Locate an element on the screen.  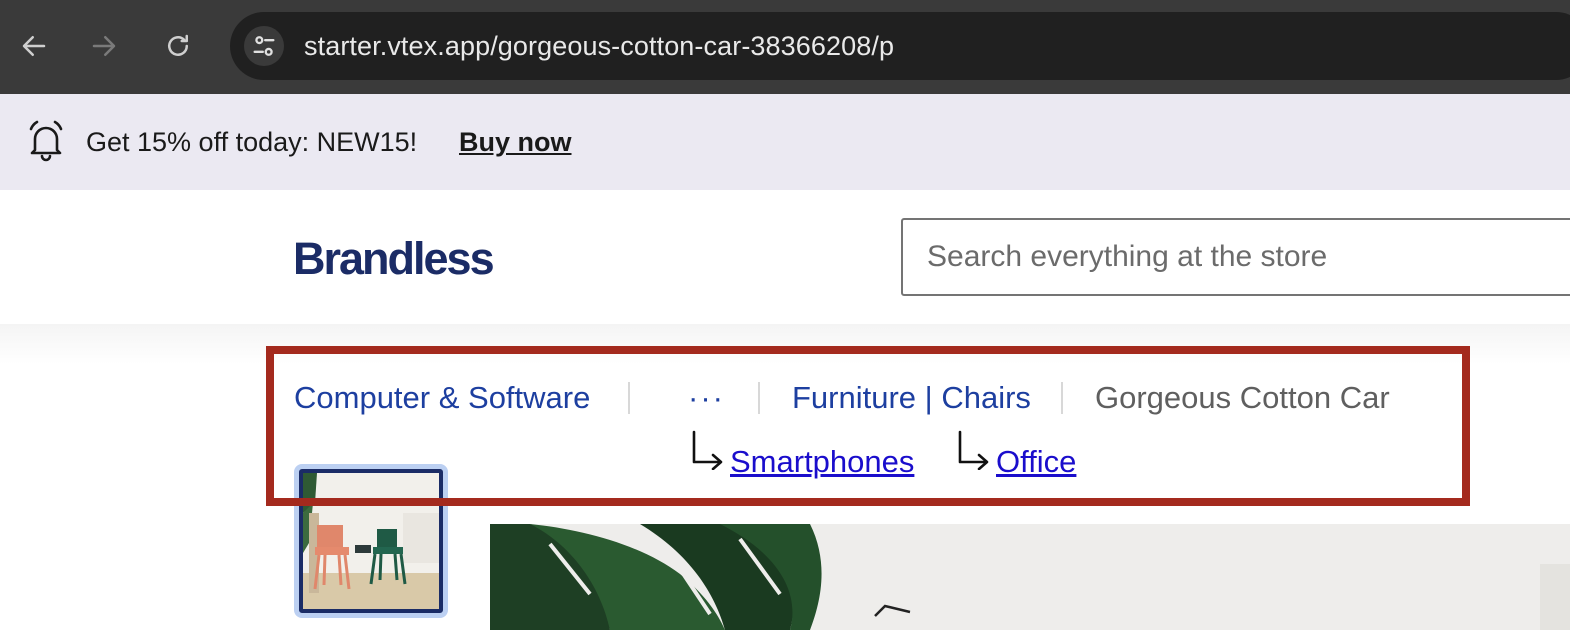
buy-now-link: Buy now is located at coordinates (515, 142).